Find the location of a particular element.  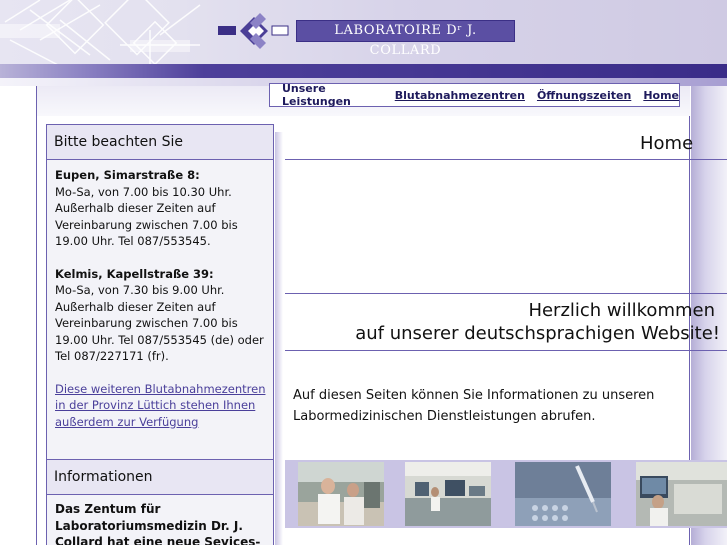

location-kelmis-title: Kelmis, Kapellstraße 39: is located at coordinates (134, 273).